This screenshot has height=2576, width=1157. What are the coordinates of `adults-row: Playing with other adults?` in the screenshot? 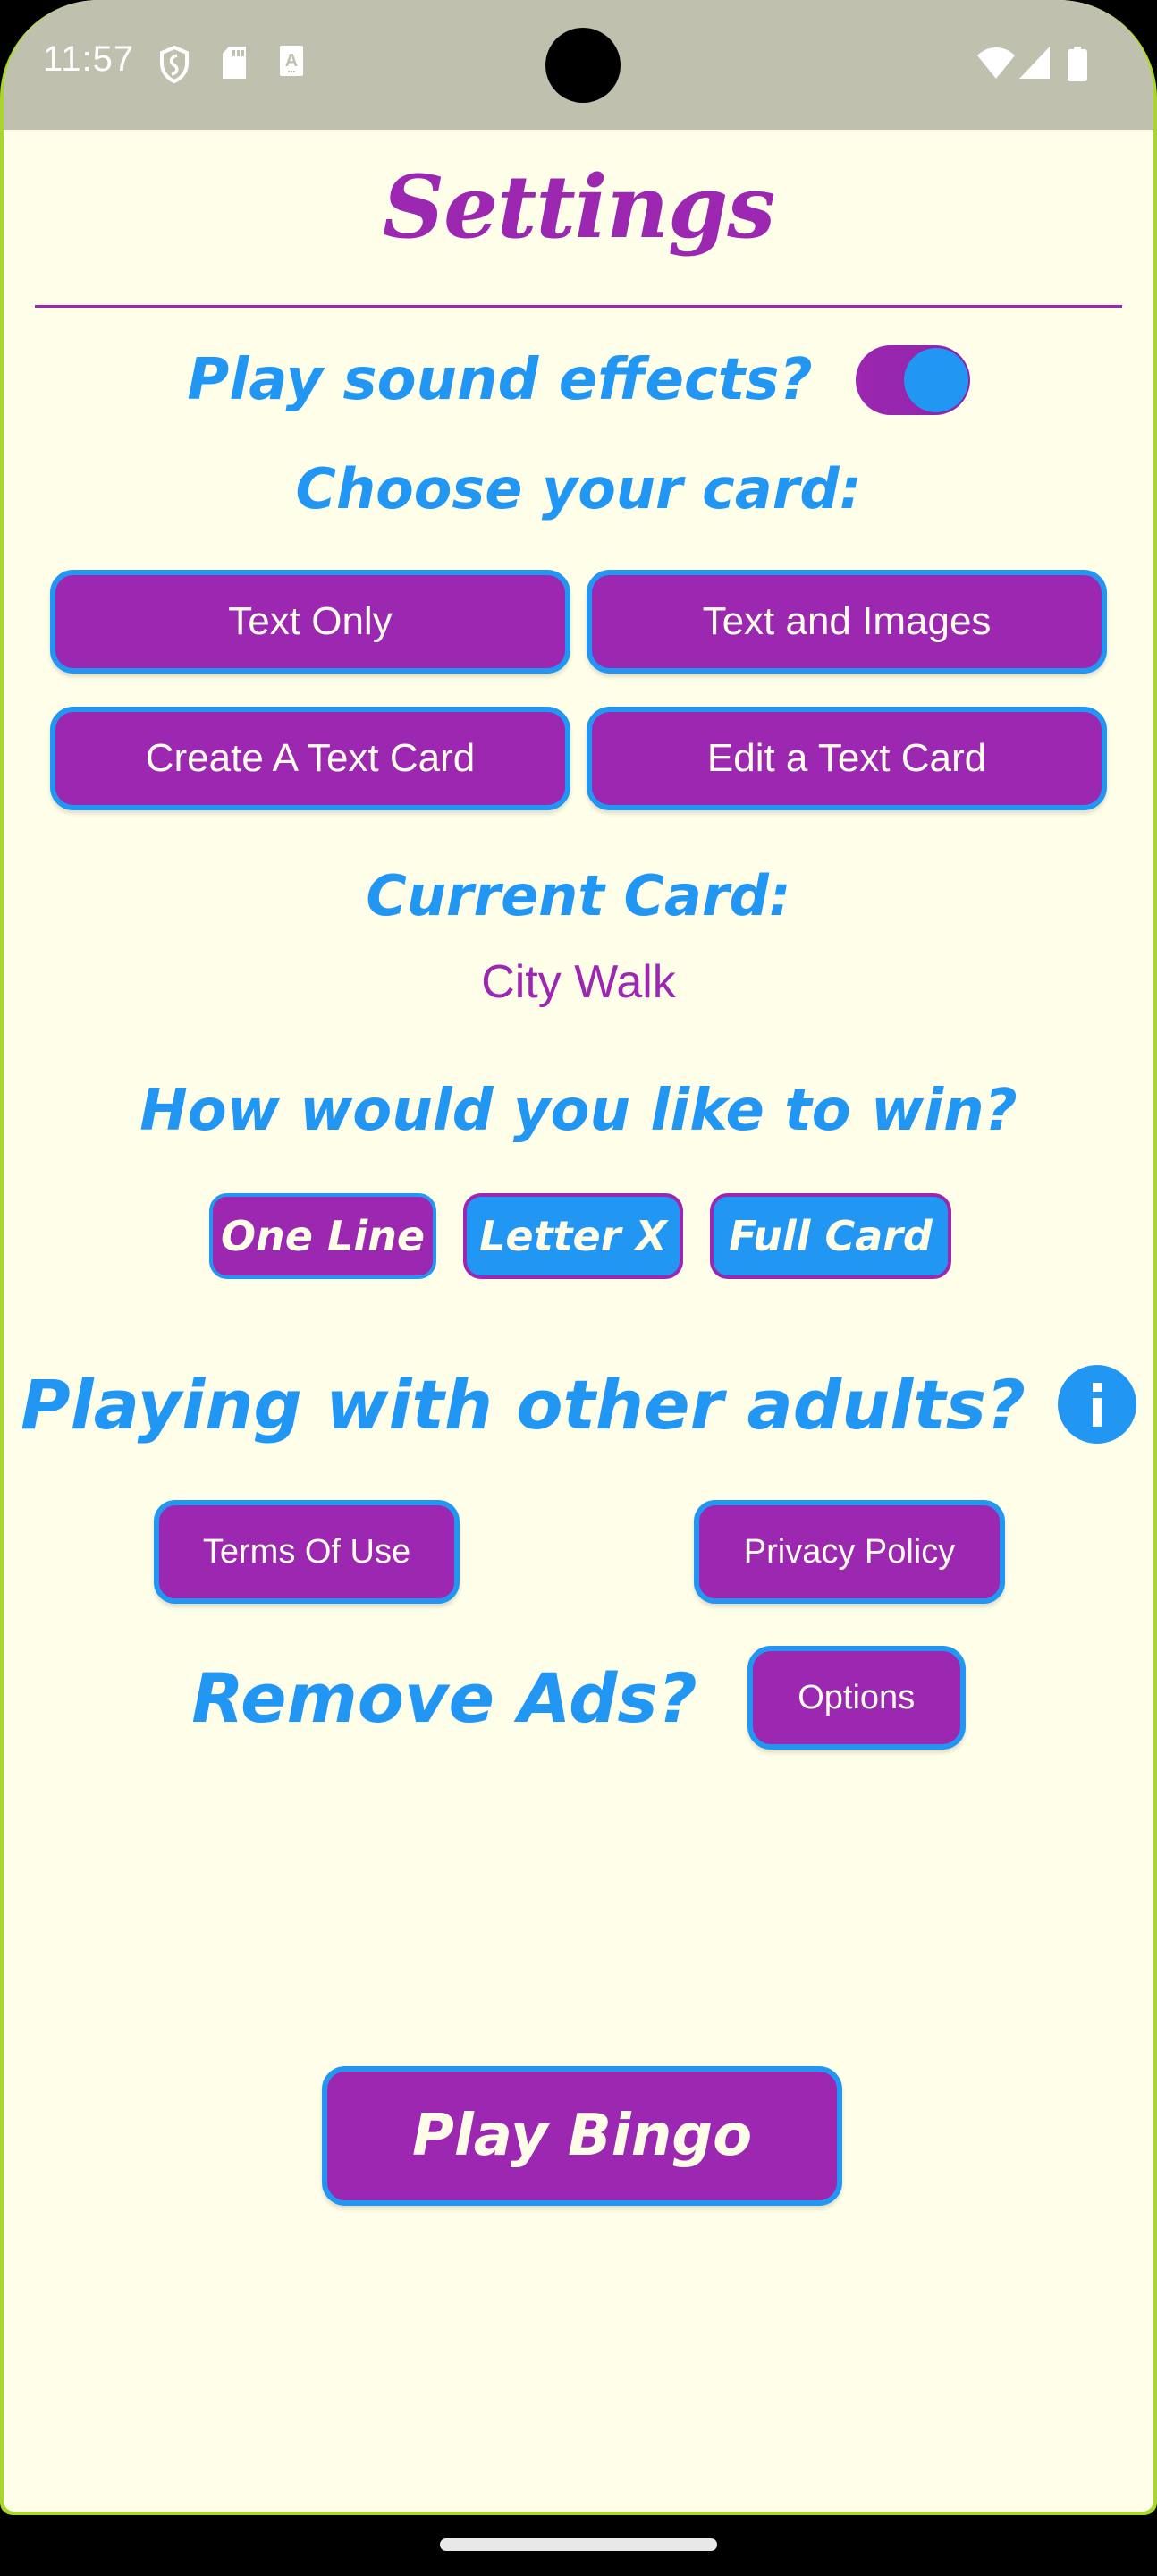 It's located at (578, 1404).